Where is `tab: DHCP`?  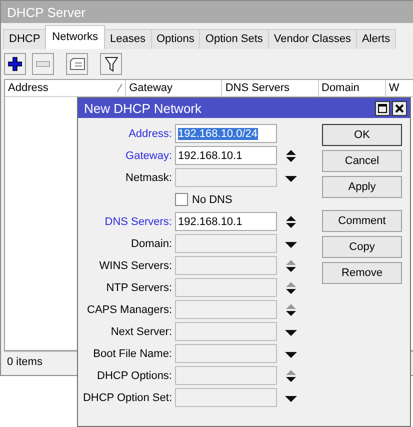
tab: DHCP is located at coordinates (24, 39).